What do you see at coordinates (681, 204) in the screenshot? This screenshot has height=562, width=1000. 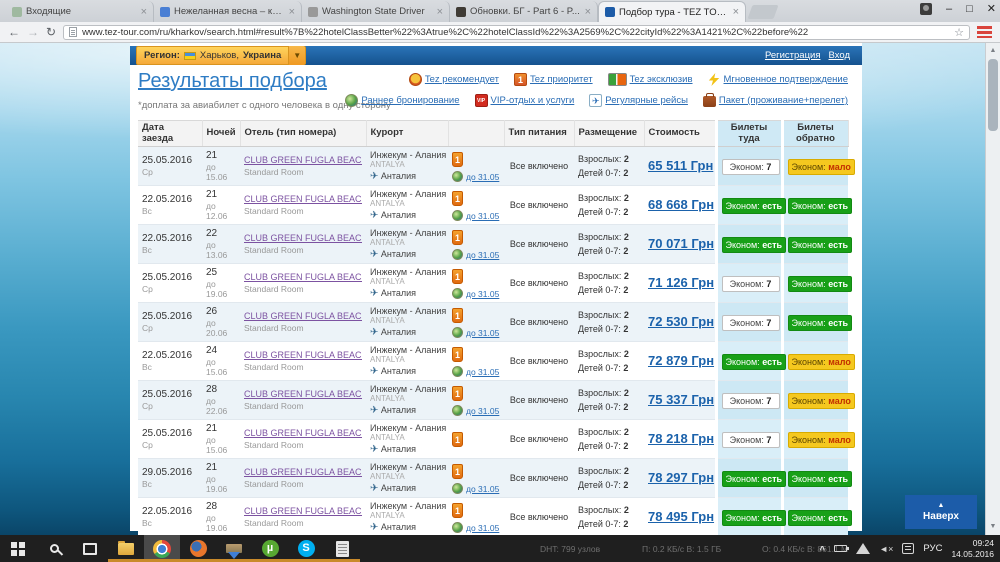 I see `price-link: 68 668 Грн` at bounding box center [681, 204].